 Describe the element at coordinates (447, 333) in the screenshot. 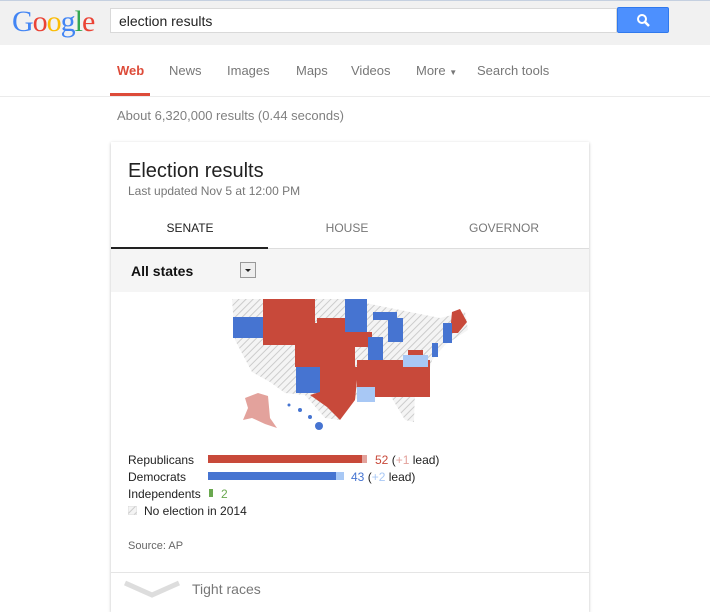

I see `state-new-england` at that location.